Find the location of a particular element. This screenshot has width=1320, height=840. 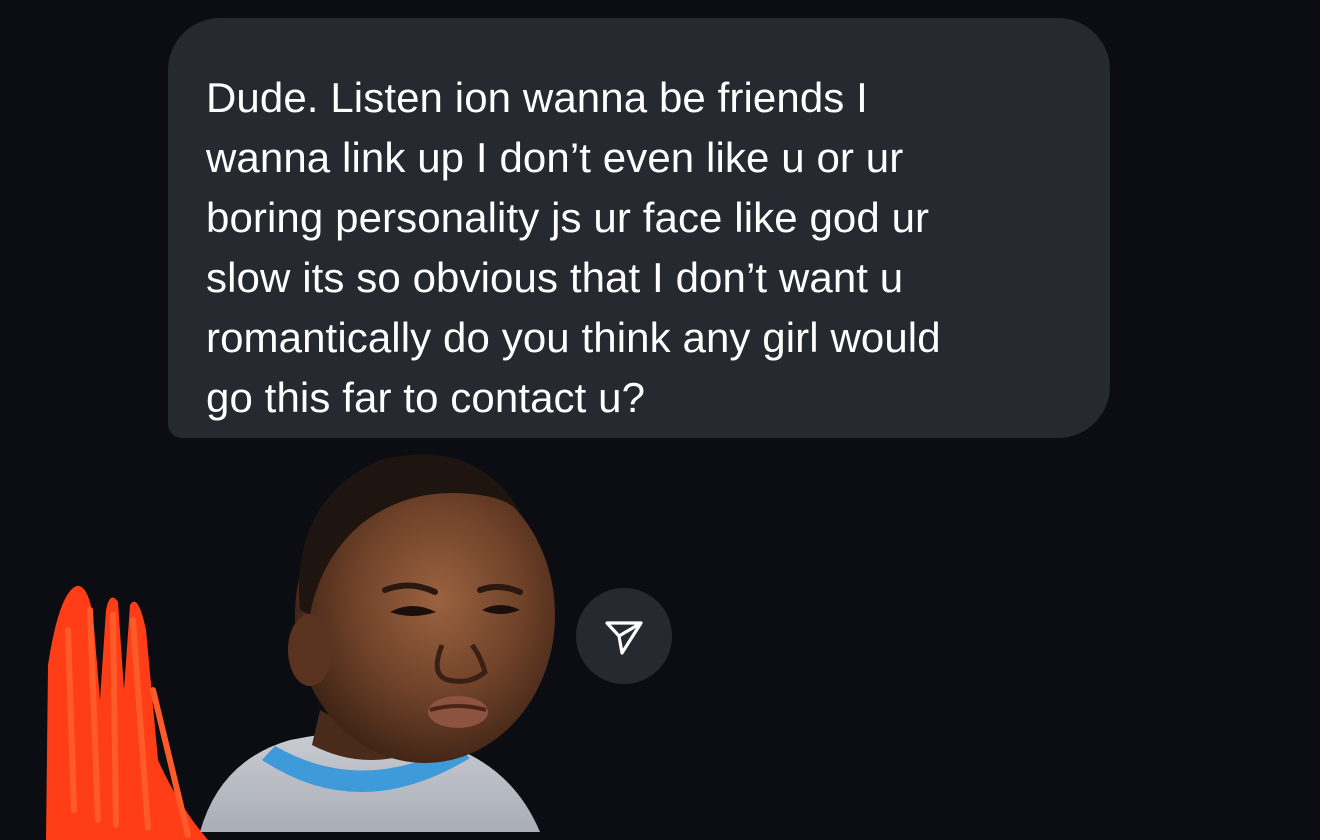

share-button is located at coordinates (624, 636).